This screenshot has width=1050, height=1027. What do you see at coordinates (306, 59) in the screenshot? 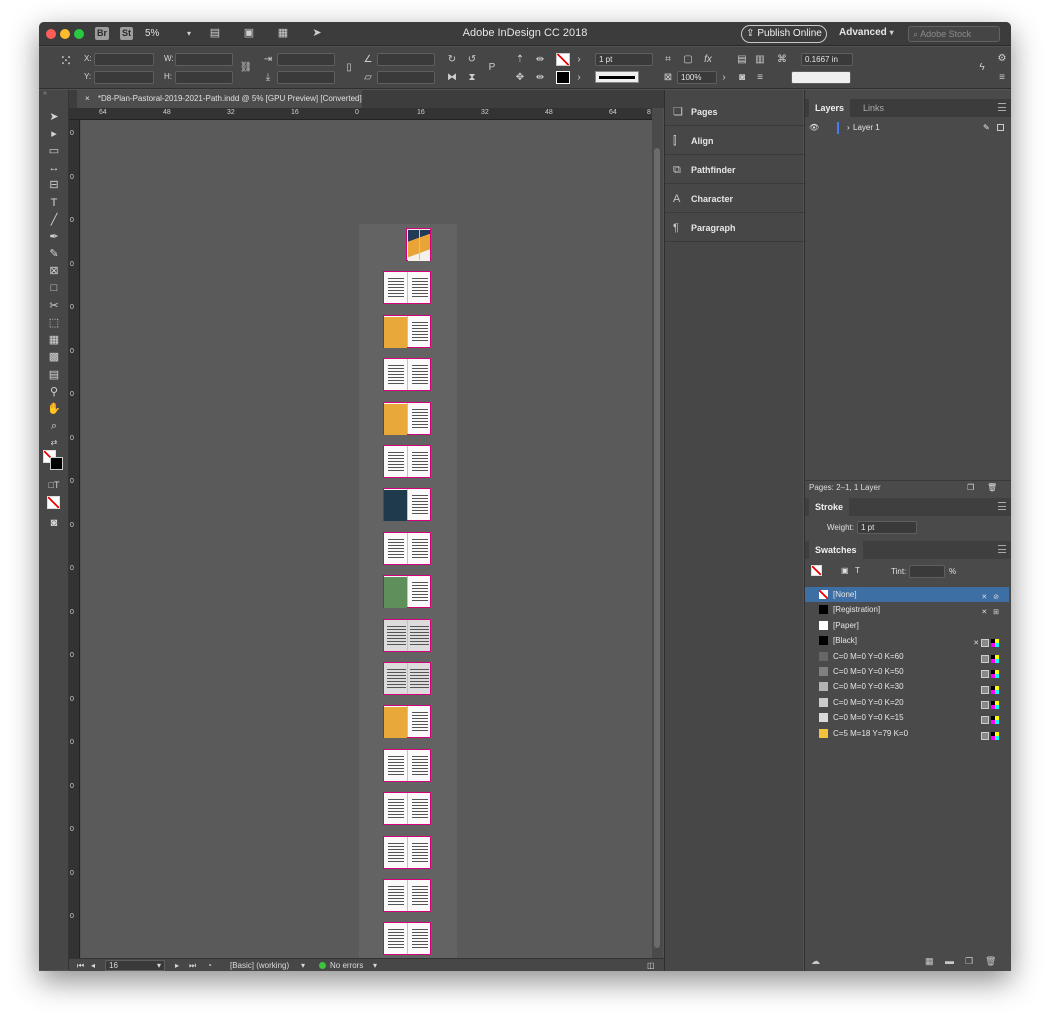
I see `scale-x-field` at bounding box center [306, 59].